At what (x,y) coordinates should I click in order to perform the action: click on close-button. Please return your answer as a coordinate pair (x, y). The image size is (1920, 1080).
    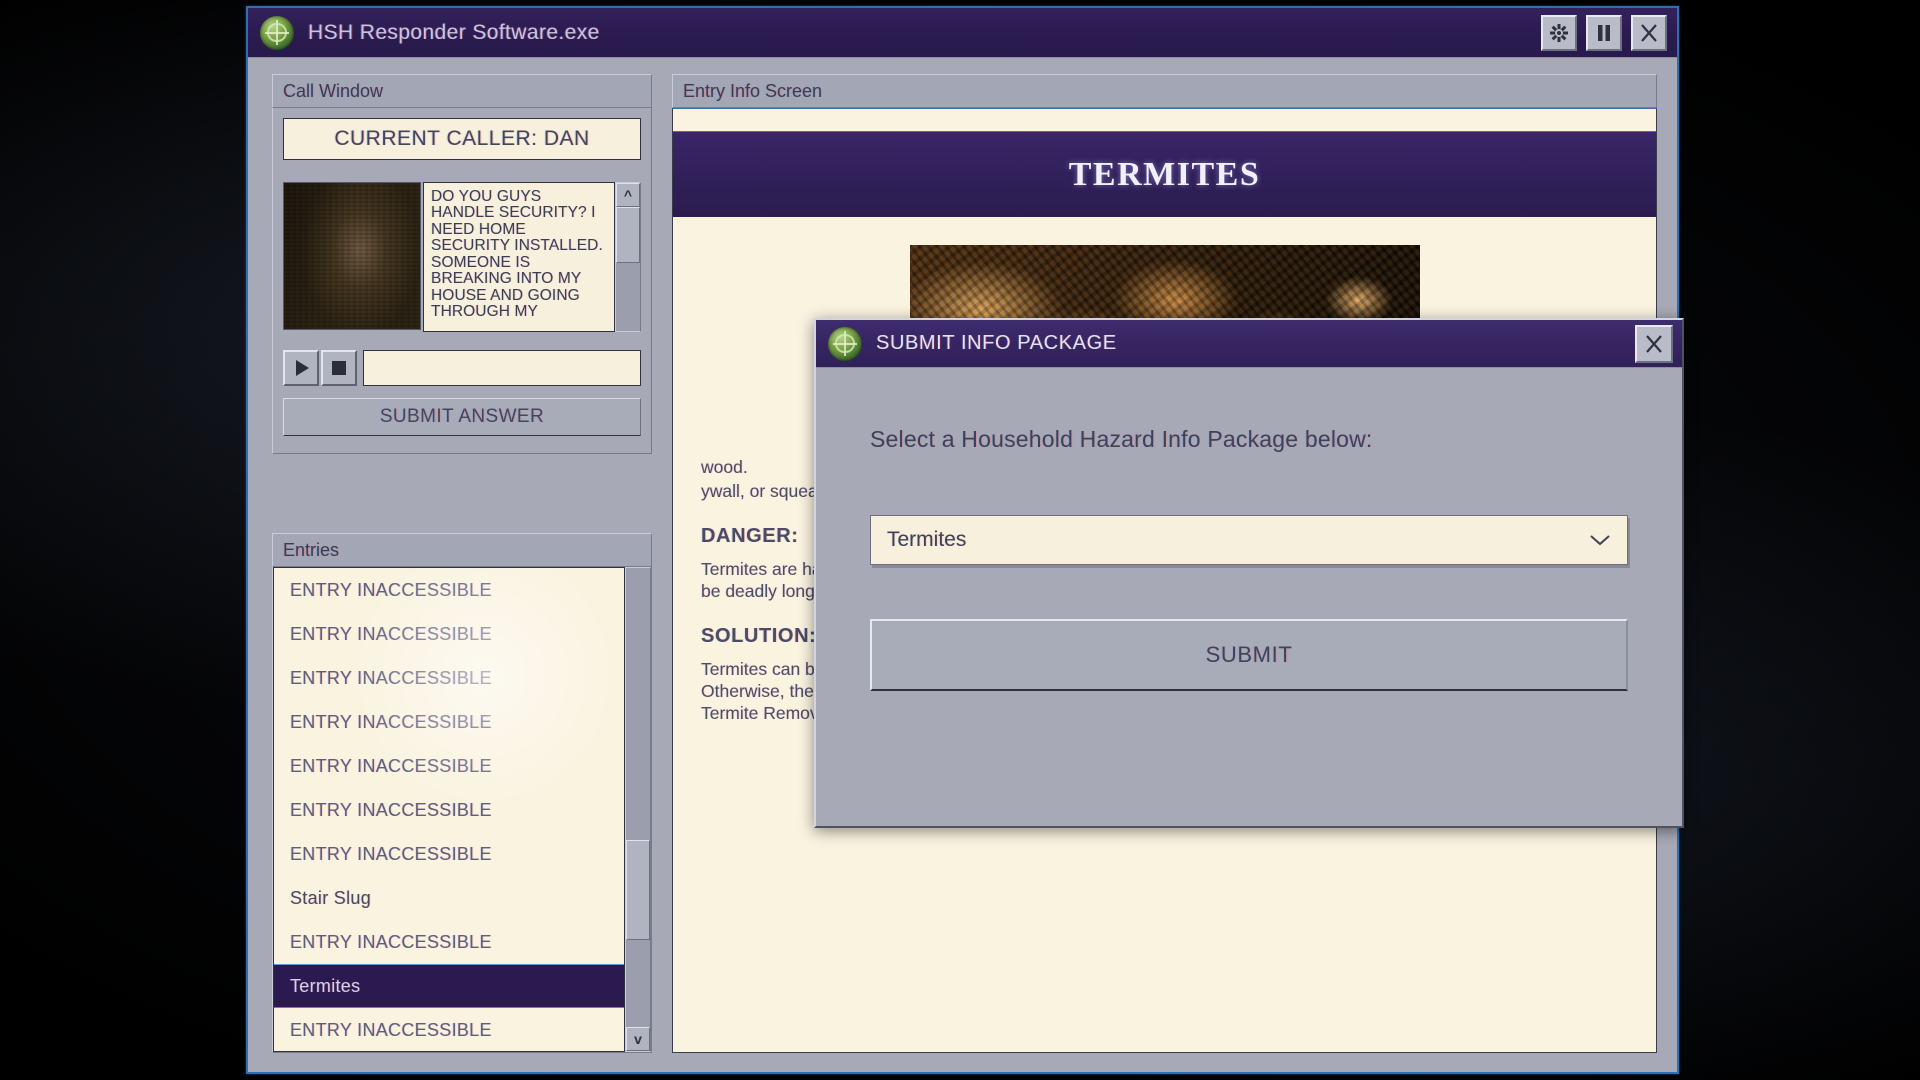
    Looking at the image, I should click on (1649, 32).